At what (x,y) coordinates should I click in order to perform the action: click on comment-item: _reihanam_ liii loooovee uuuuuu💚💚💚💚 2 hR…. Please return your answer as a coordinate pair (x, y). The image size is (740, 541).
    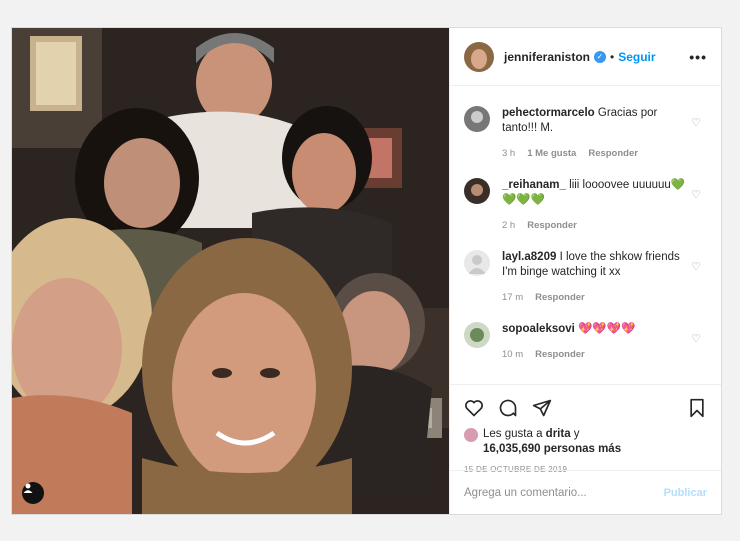
    Looking at the image, I should click on (585, 205).